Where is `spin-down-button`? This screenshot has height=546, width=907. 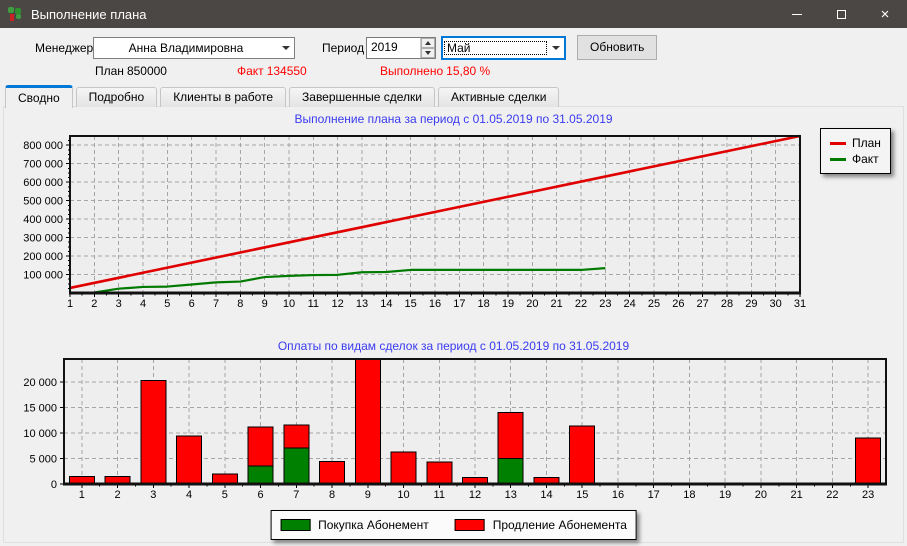
spin-down-button is located at coordinates (428, 53).